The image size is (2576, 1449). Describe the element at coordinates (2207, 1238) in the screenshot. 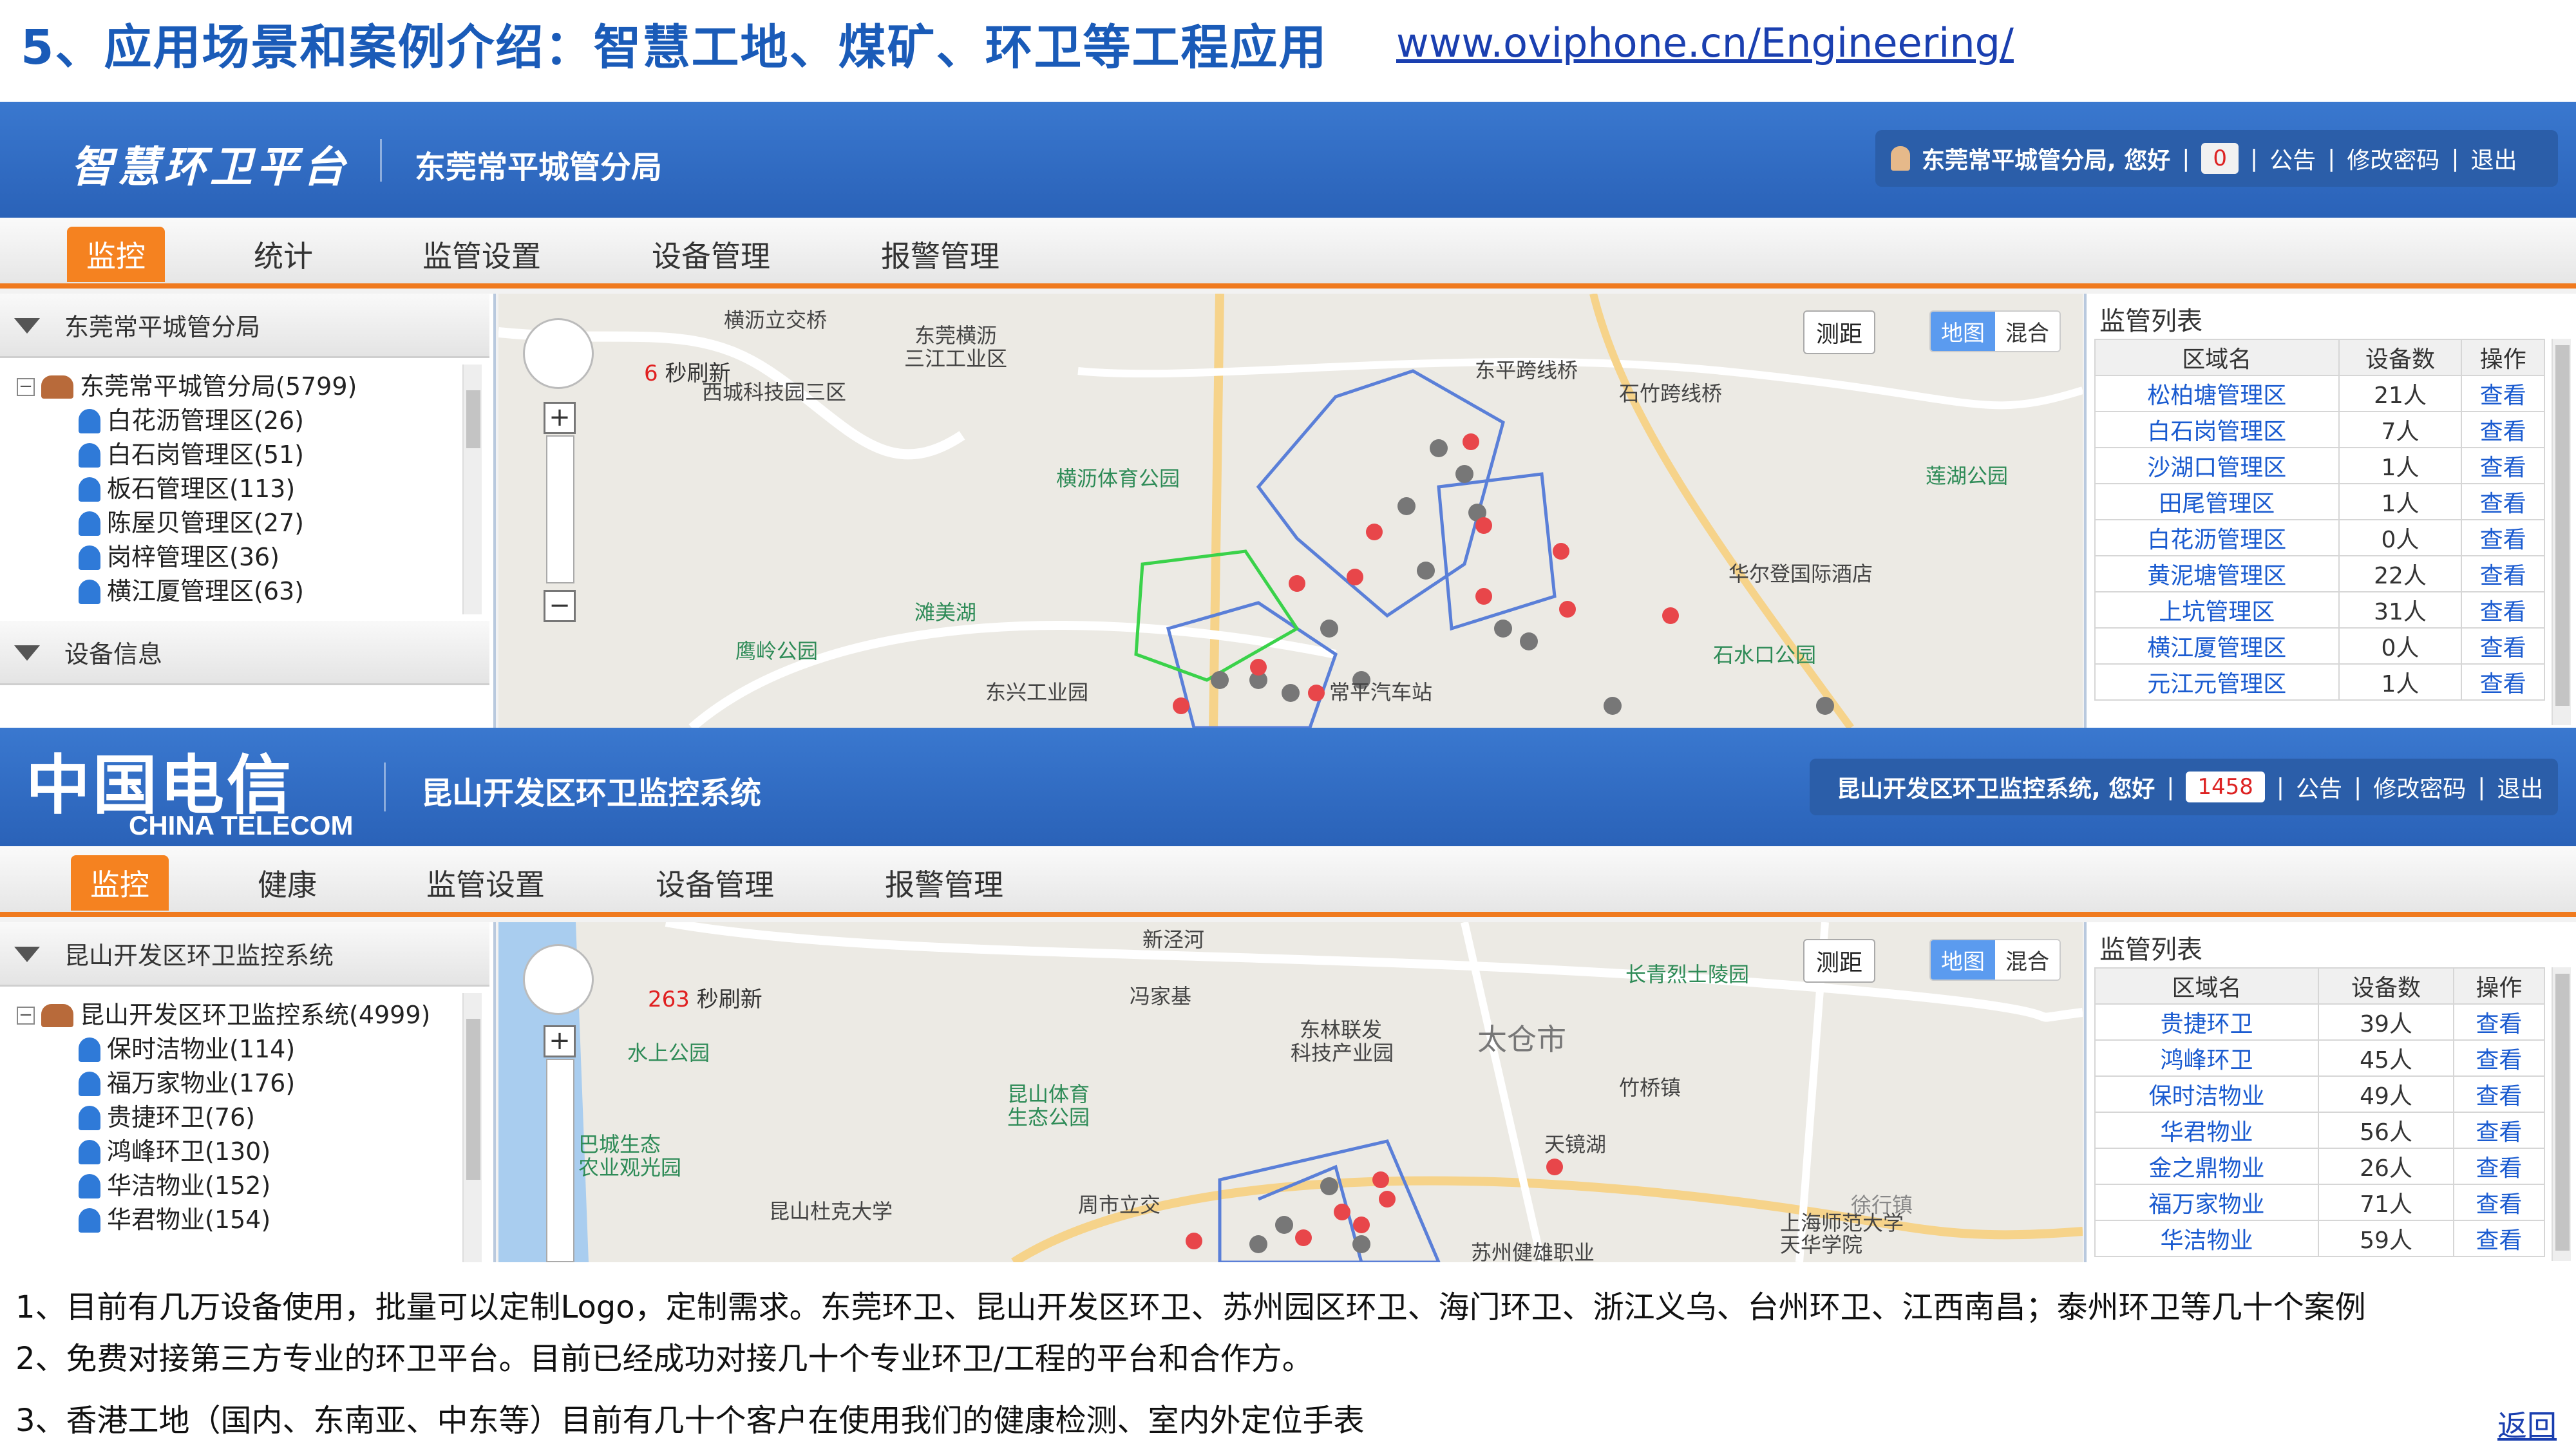

I see `region-name-link: 华洁物业` at that location.